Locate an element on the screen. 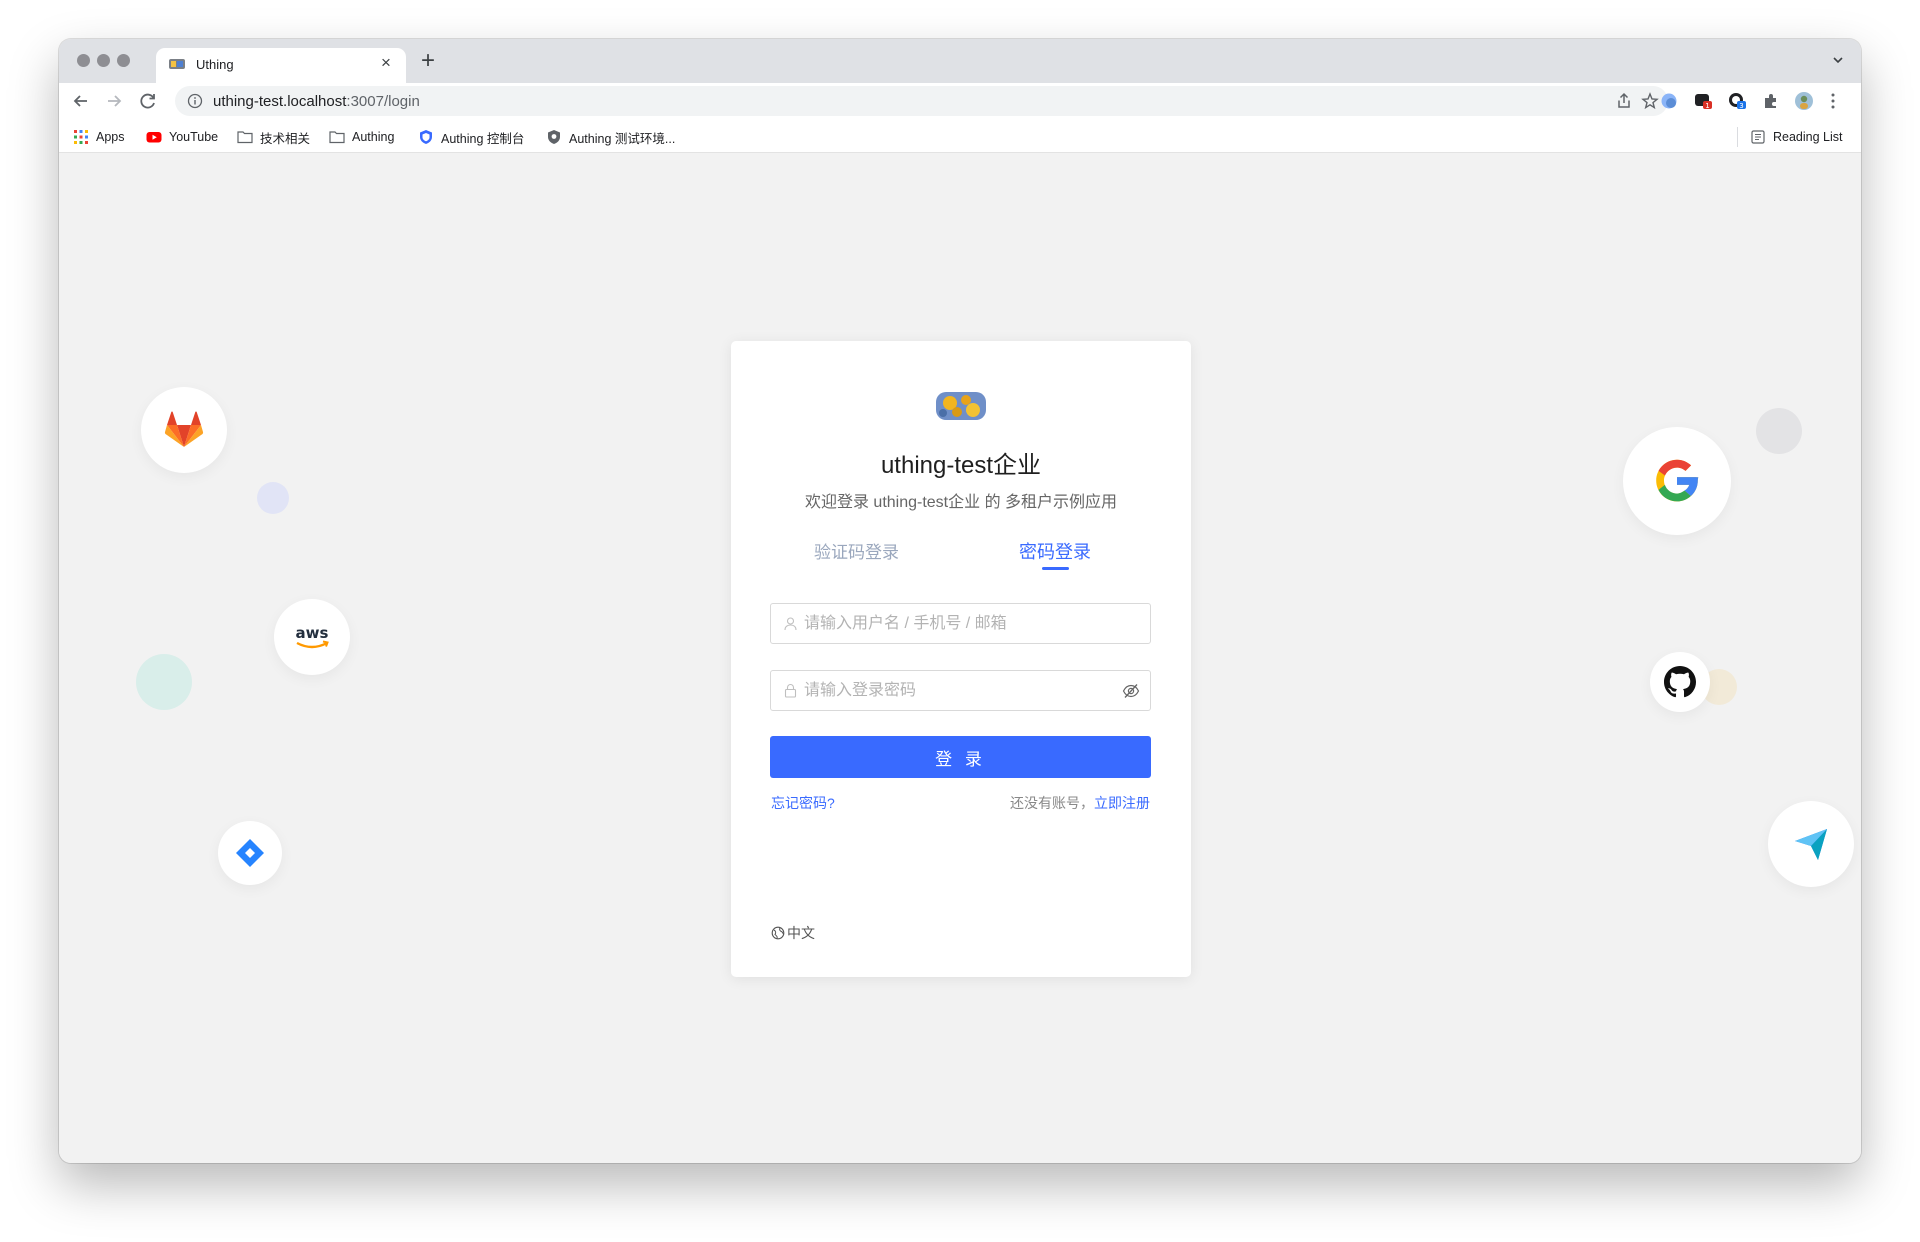  register-prompt: 还没有账号，立即注册 is located at coordinates (1080, 803).